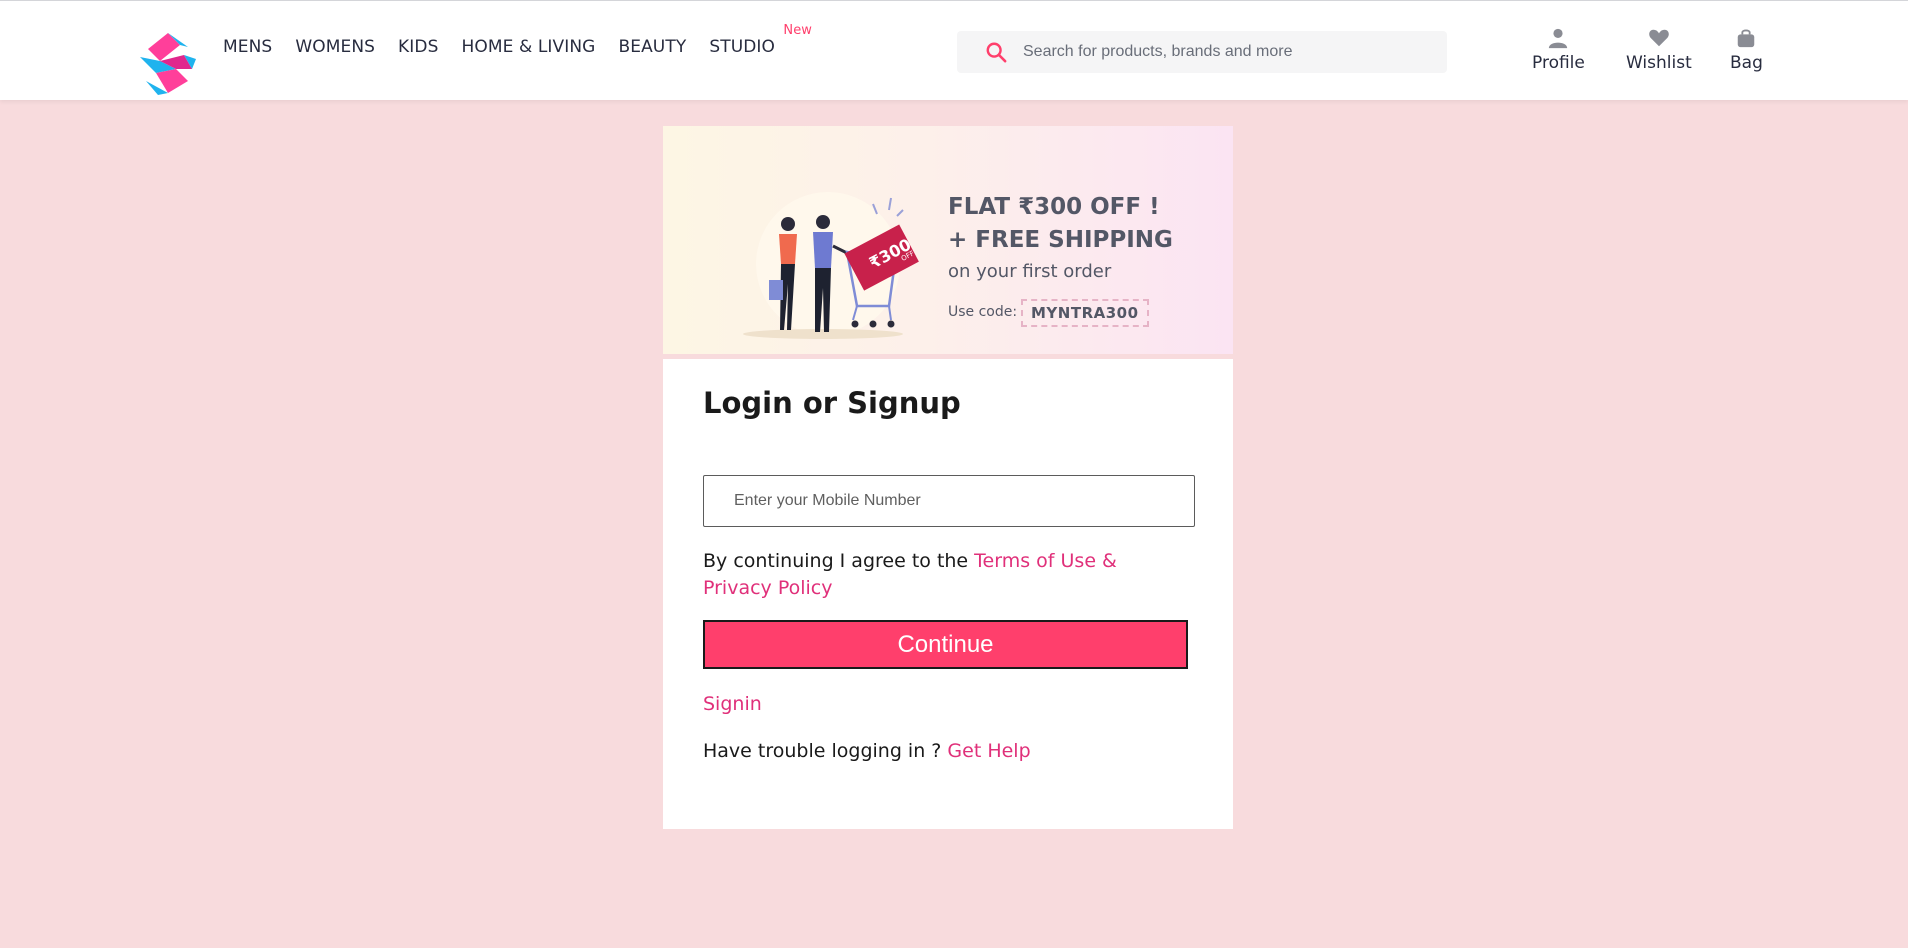 Image resolution: width=1908 pixels, height=948 pixels. I want to click on profile-label: Profile, so click(1558, 63).